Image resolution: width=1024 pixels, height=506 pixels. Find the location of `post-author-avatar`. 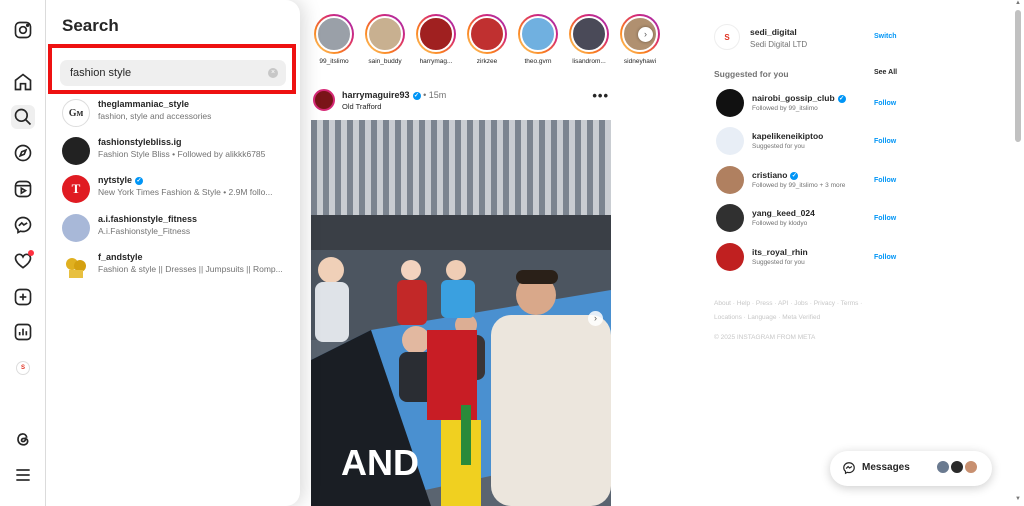

post-author-avatar is located at coordinates (324, 100).